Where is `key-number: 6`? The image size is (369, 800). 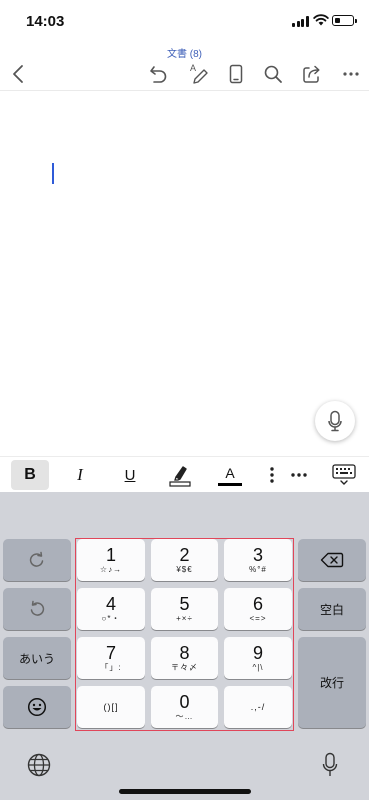
key-number: 6 is located at coordinates (257, 604).